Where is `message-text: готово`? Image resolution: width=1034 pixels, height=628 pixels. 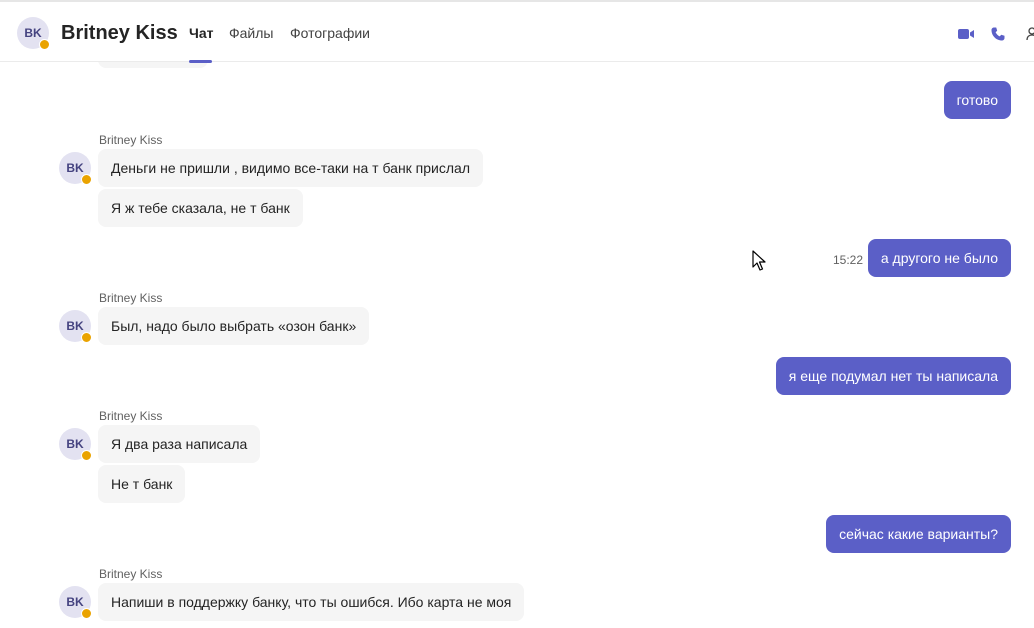 message-text: готово is located at coordinates (977, 100).